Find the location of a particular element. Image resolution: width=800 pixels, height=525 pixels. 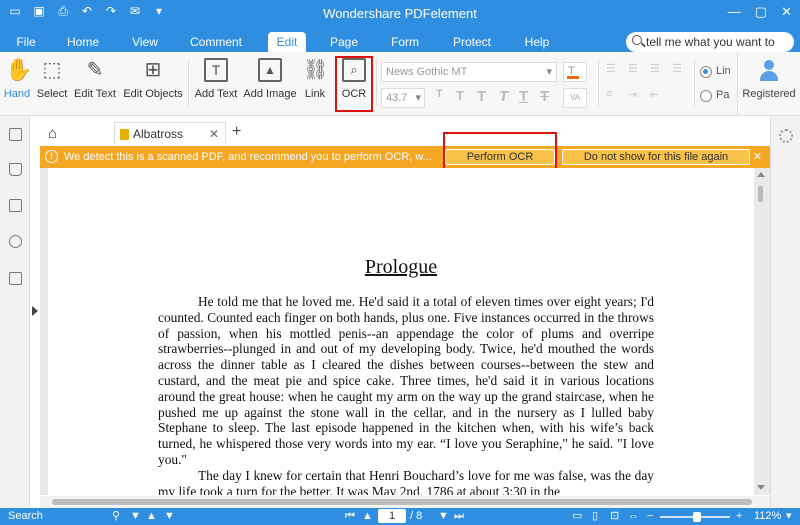

previous-page-icon: ▲ is located at coordinates (367, 516).